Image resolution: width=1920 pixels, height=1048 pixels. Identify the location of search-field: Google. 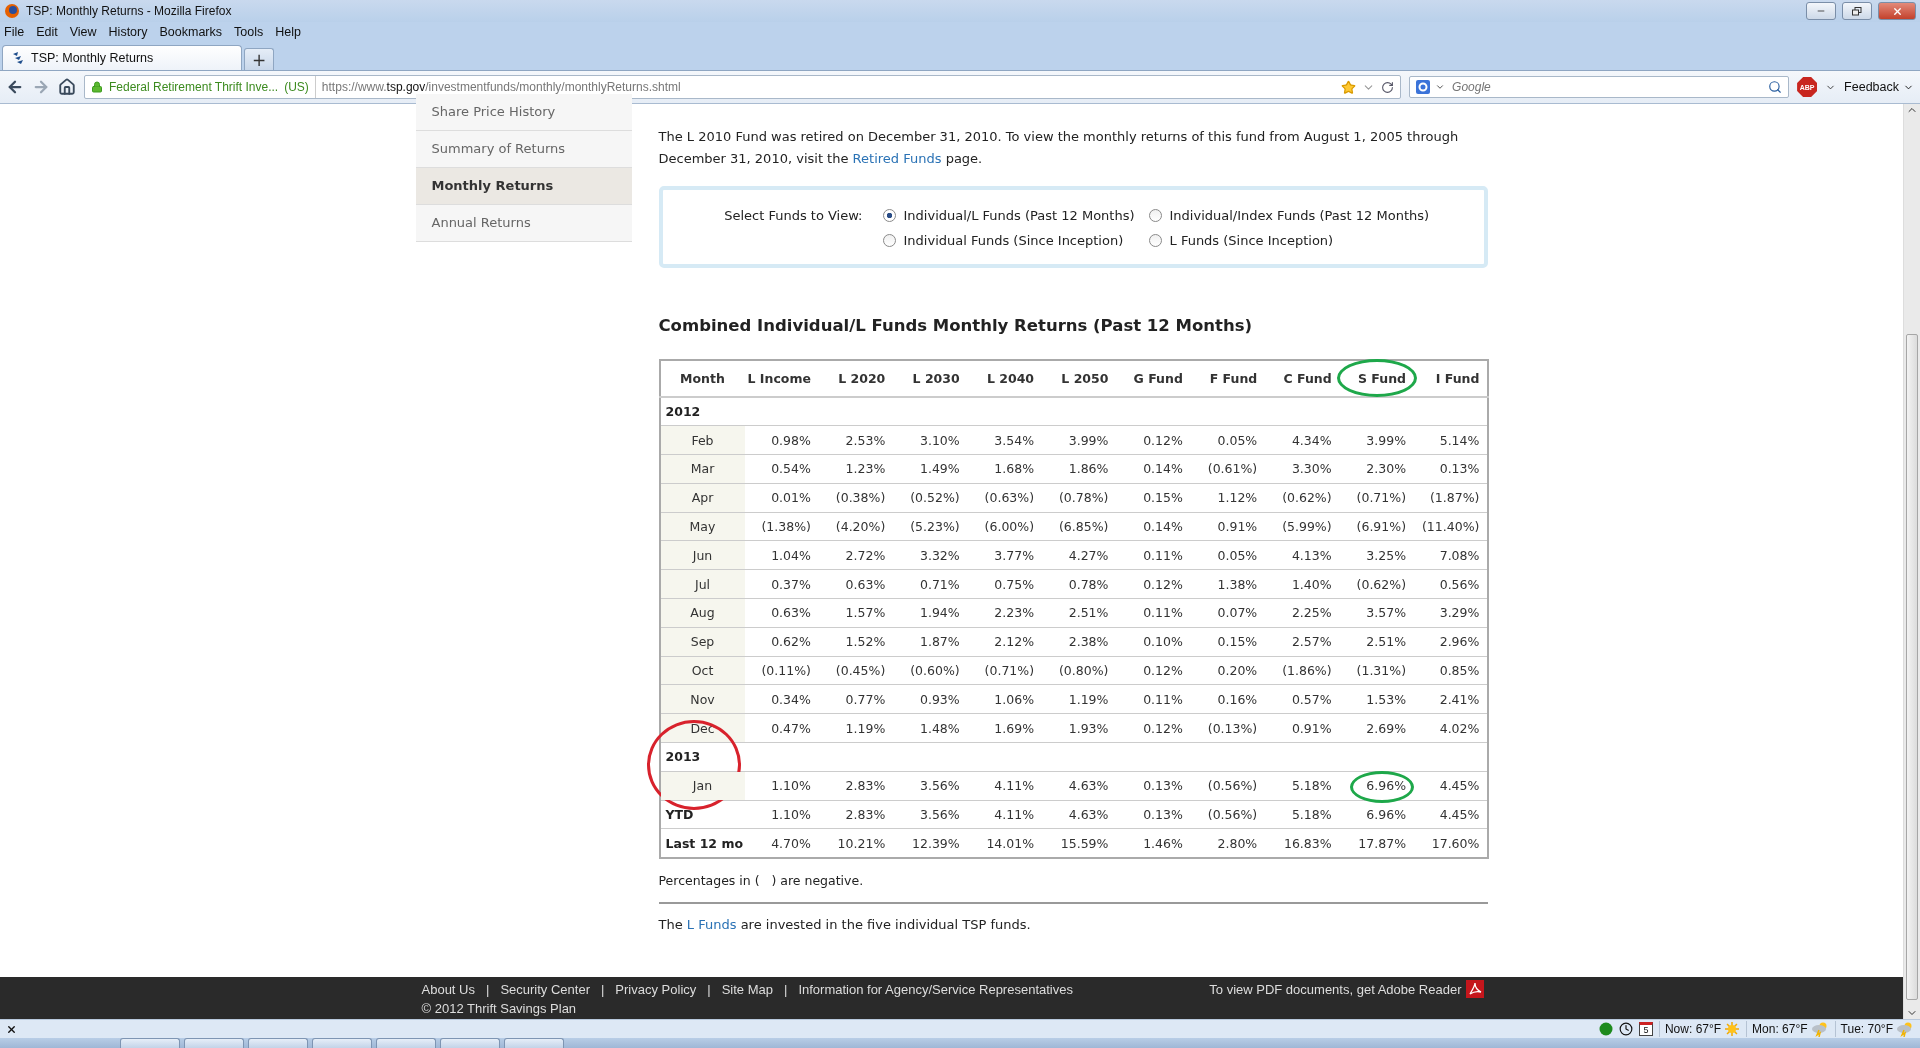
(1599, 87).